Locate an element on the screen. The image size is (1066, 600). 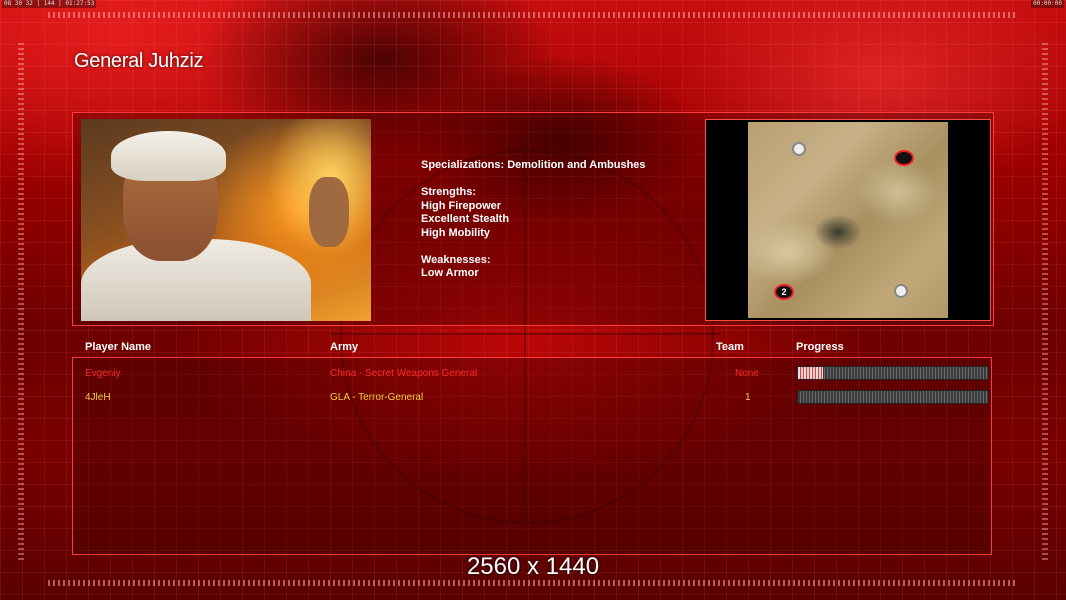
specializations-text: Specializations: Demolition and Ambushes is located at coordinates (533, 165).